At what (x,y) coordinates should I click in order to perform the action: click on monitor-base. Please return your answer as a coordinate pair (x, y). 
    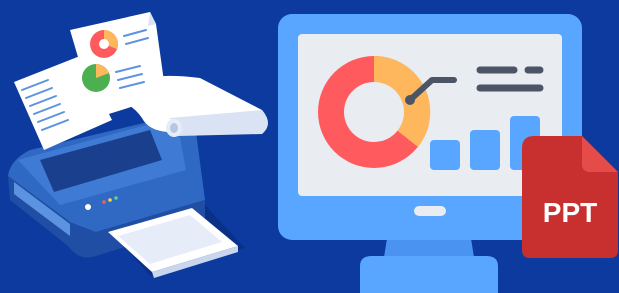
    Looking at the image, I should click on (429, 274).